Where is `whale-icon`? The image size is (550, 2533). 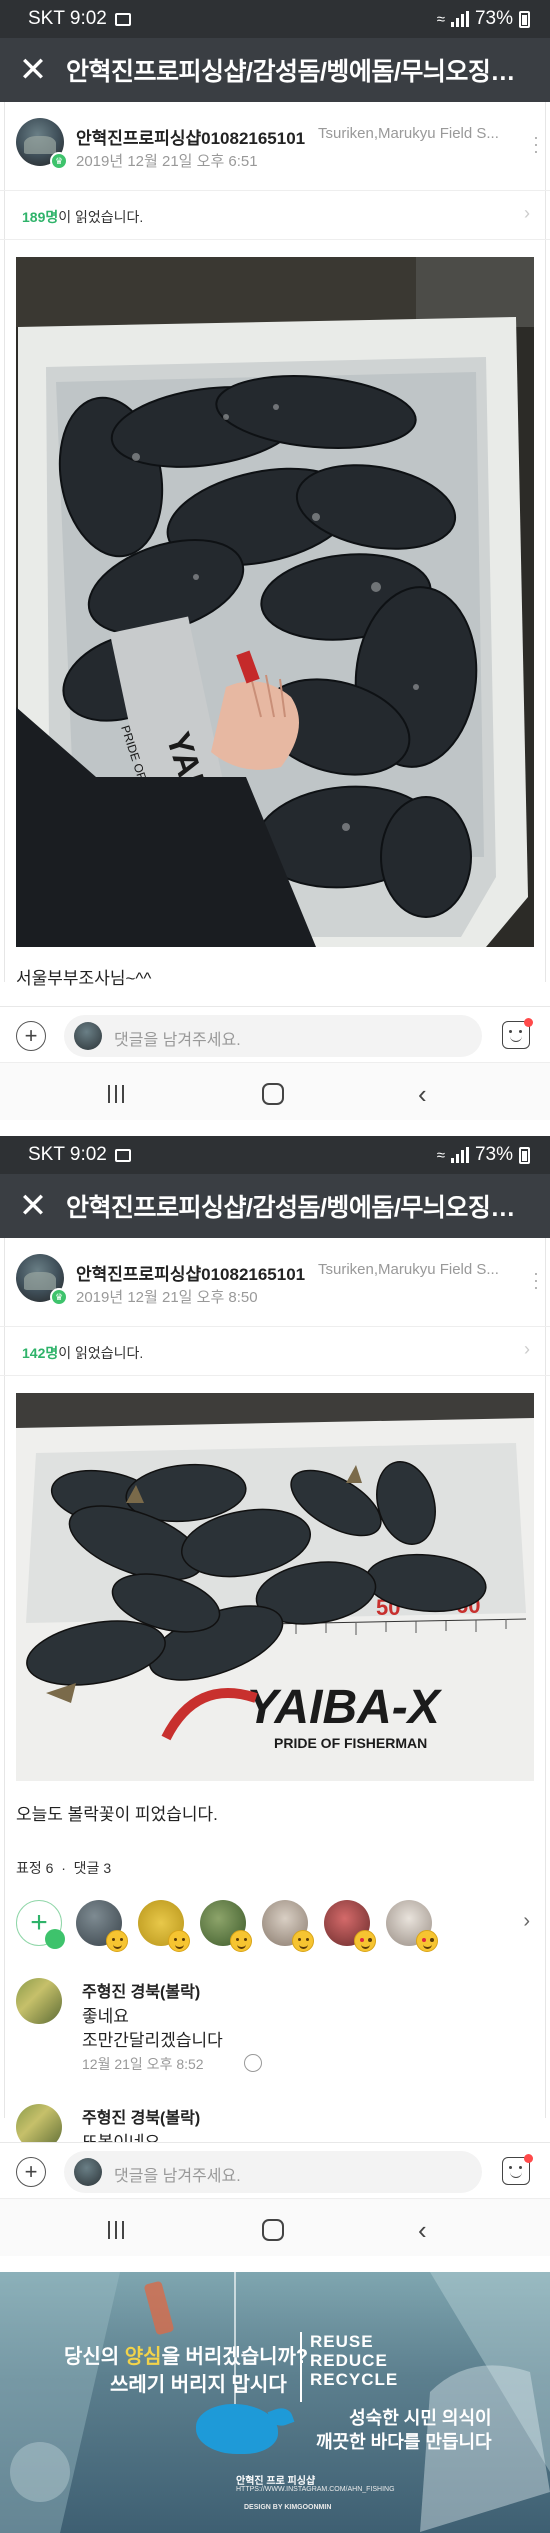 whale-icon is located at coordinates (237, 2429).